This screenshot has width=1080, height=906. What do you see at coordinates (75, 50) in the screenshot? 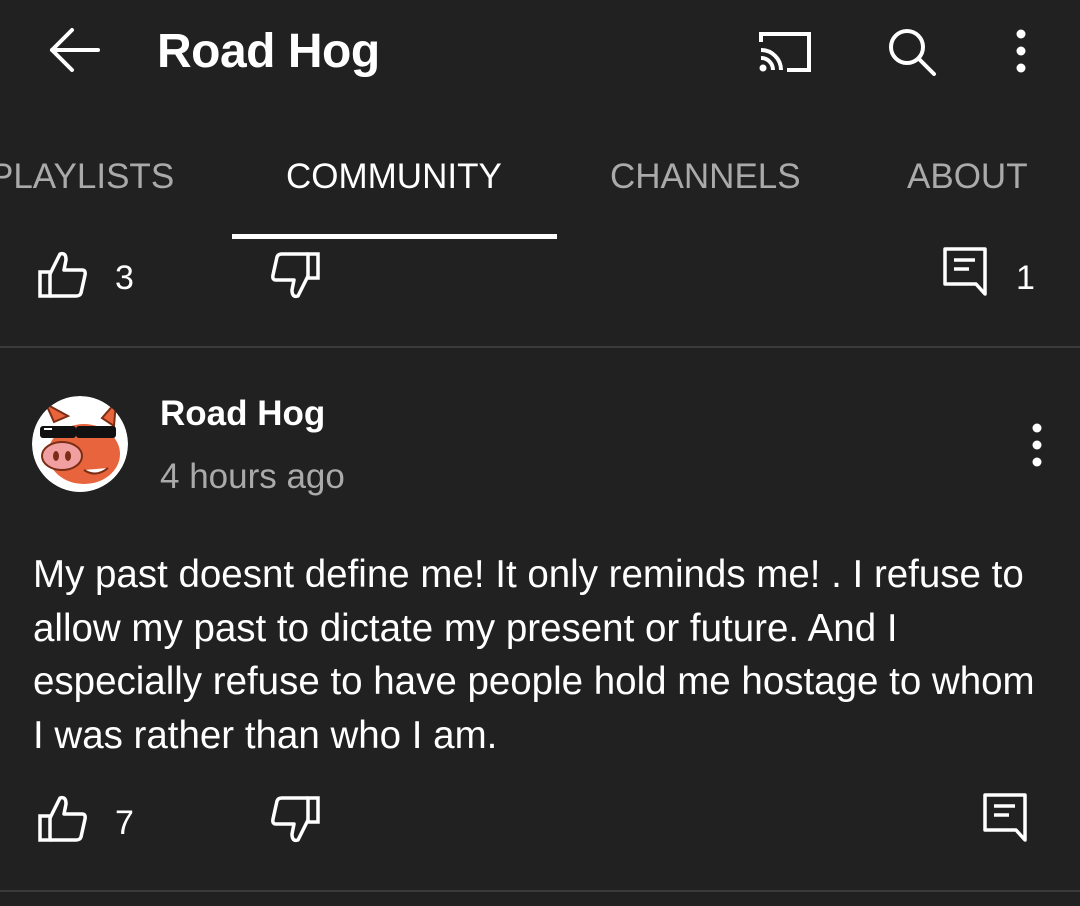
I see `back-arrow-icon` at bounding box center [75, 50].